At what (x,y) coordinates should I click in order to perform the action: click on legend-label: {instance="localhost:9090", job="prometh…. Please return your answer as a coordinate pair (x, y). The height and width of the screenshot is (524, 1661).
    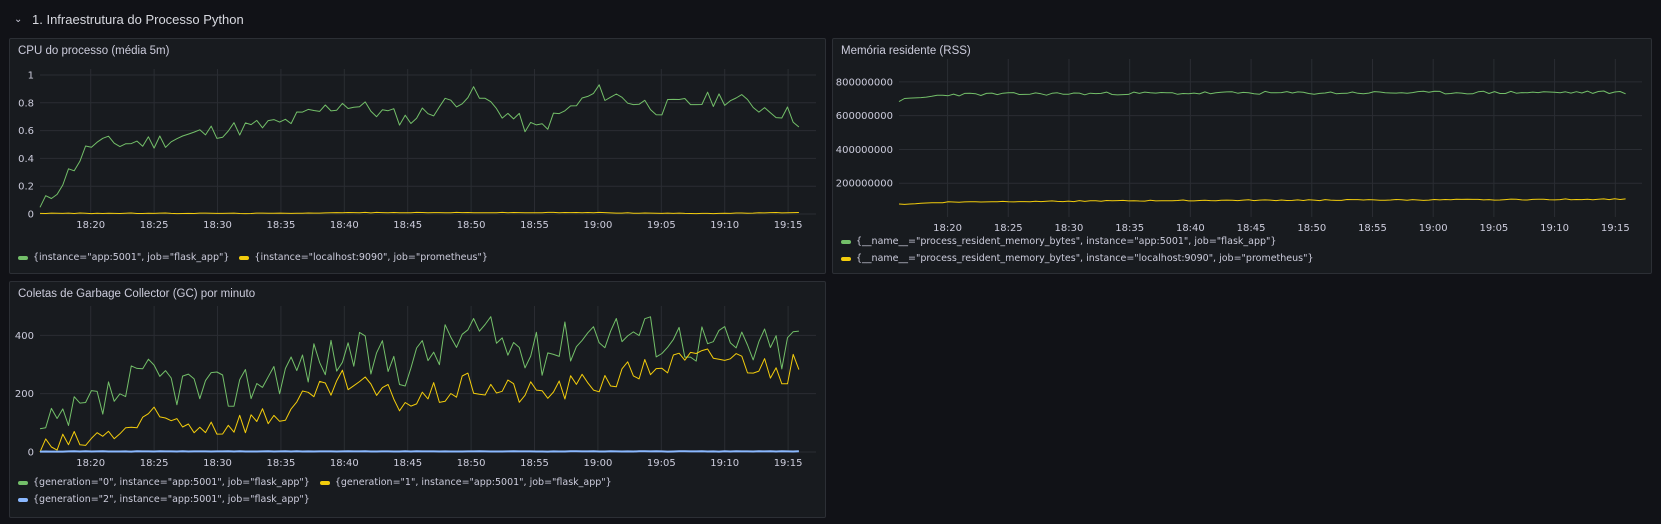
    Looking at the image, I should click on (371, 257).